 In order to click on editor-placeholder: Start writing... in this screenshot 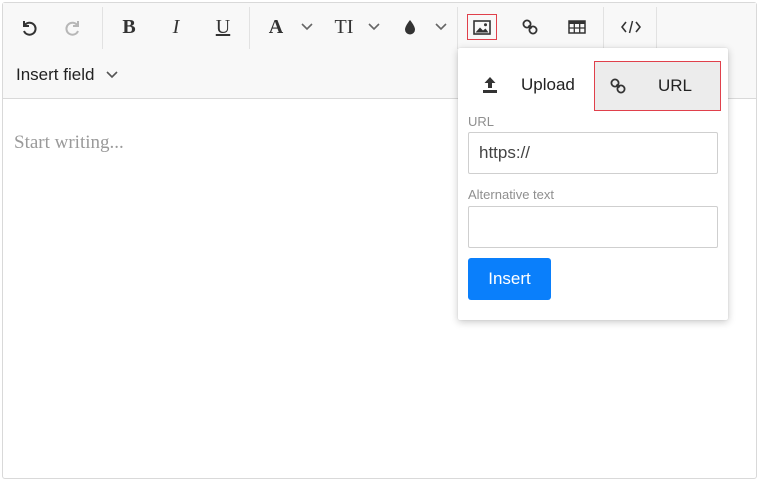, I will do `click(69, 143)`.